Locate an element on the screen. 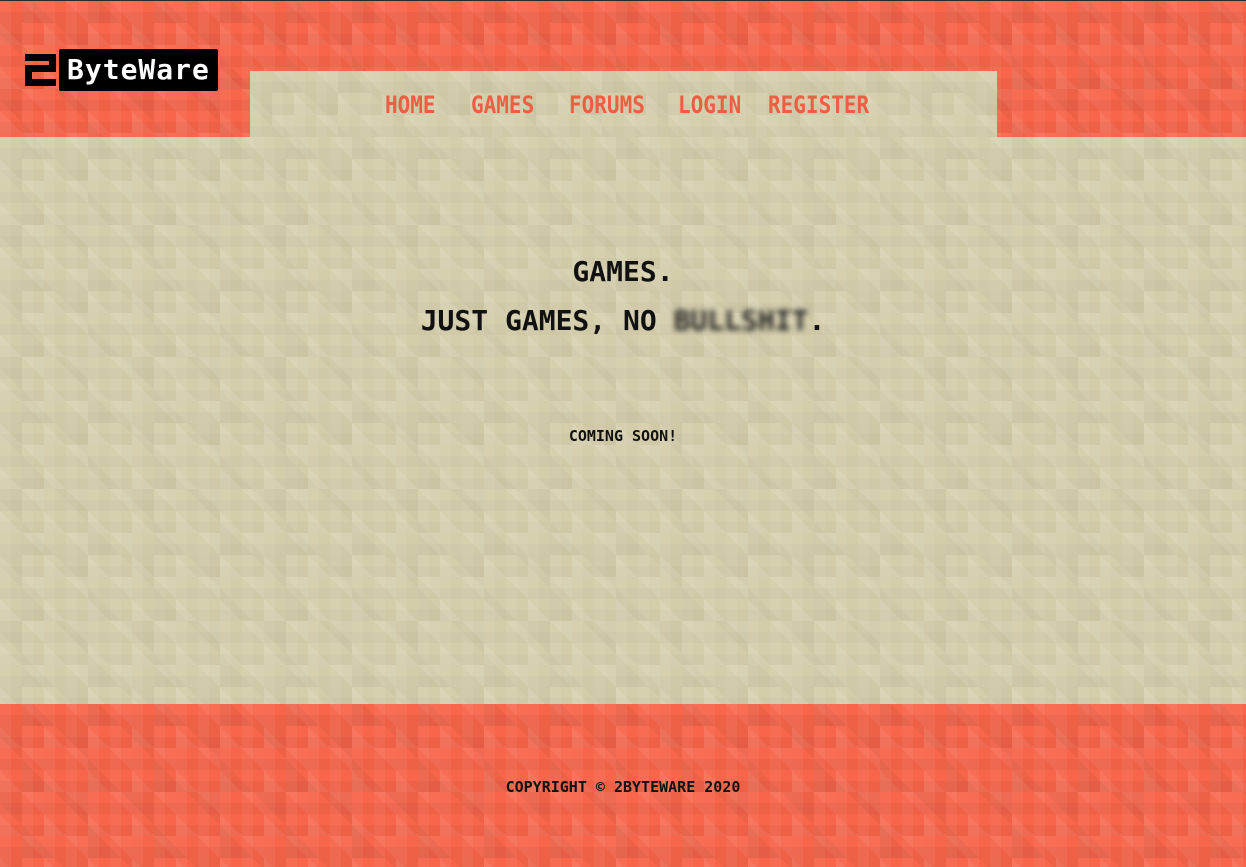  nav-link-login: LOGIN is located at coordinates (709, 105).